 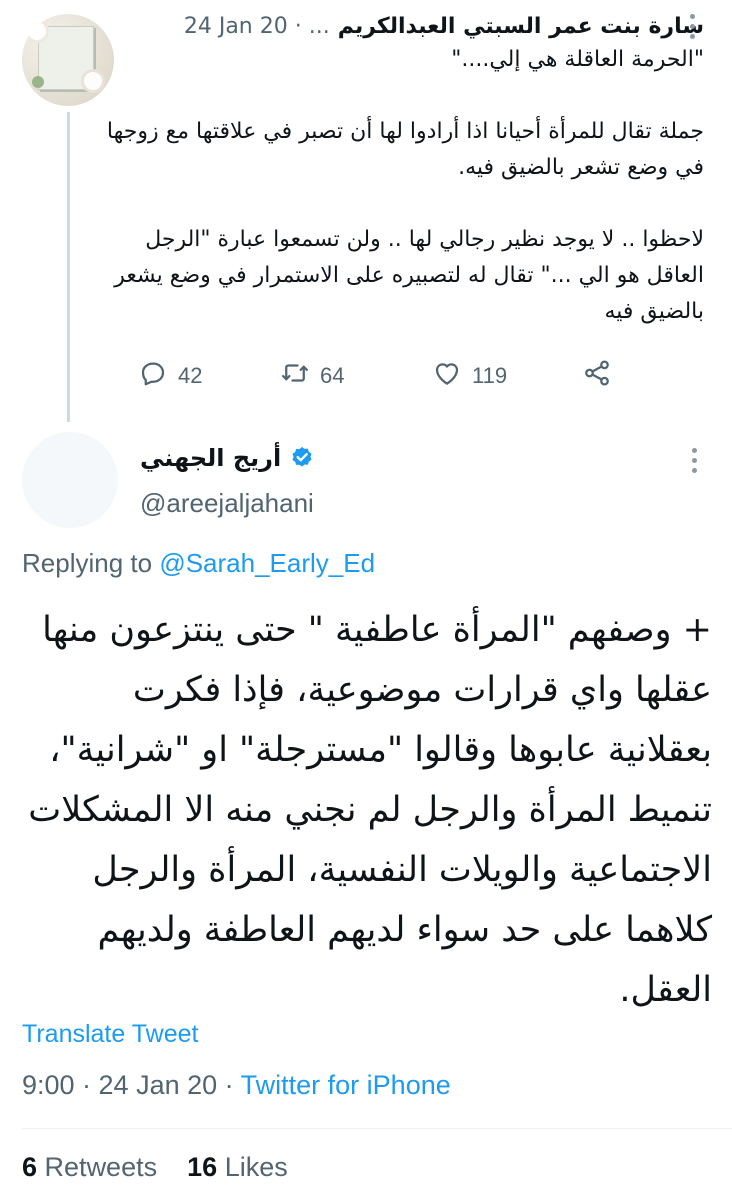 I want to click on likes-stat: 16 Likes, so click(x=237, y=1167).